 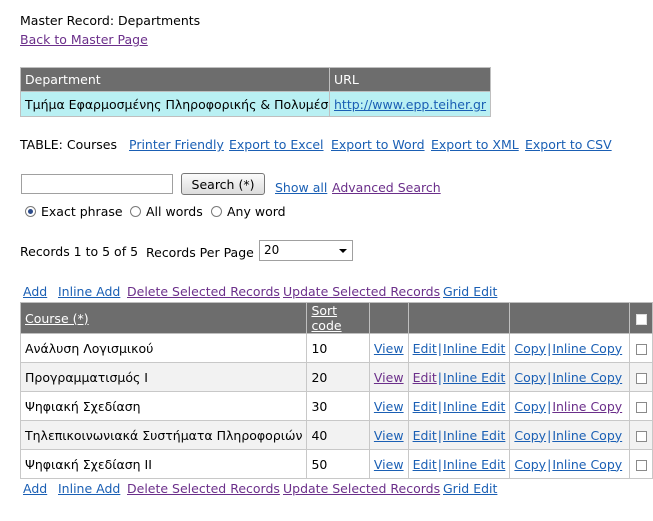 I want to click on table-header-row: Course (*) Sort code, so click(x=336, y=318).